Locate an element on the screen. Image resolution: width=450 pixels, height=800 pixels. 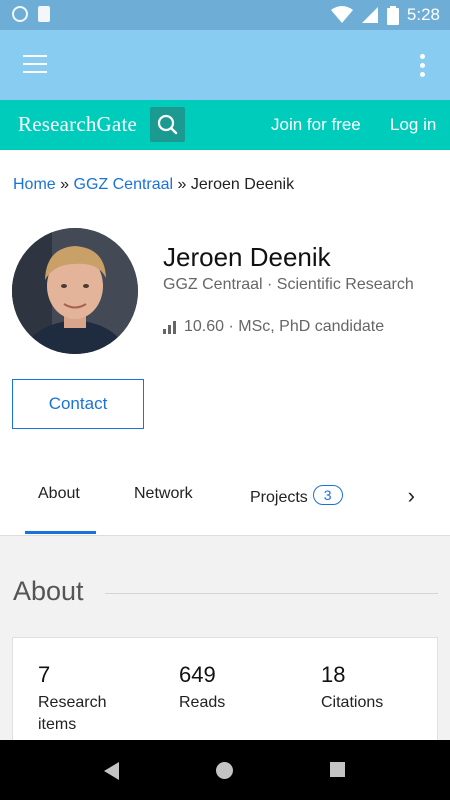
tab-projects: Projects 3 is located at coordinates (296, 496).